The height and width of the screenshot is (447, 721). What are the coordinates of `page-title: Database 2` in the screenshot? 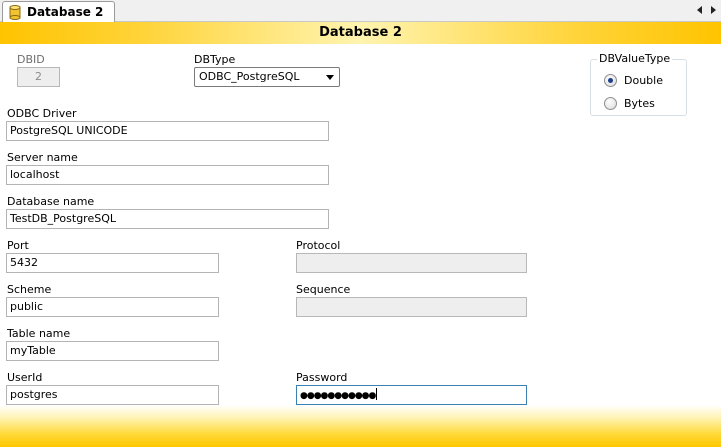 It's located at (360, 32).